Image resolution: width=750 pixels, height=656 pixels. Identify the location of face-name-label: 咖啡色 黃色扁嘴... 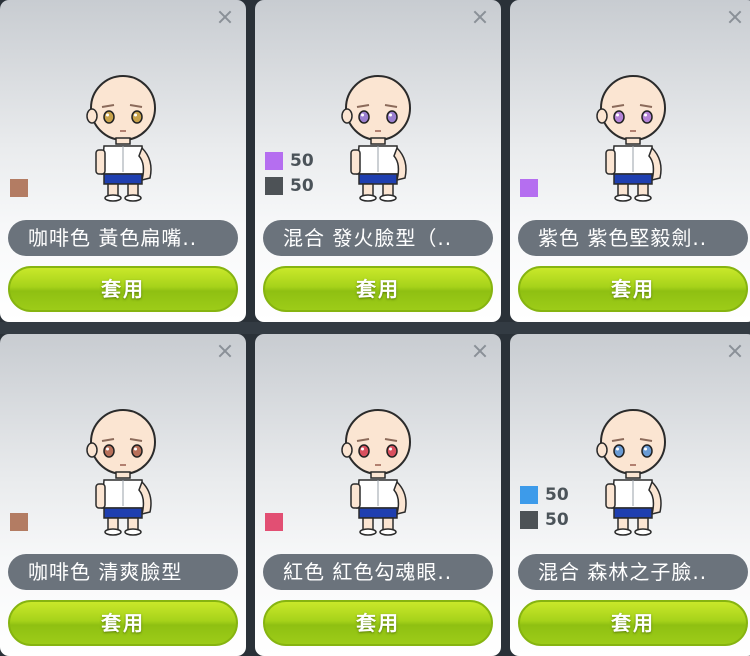
(123, 238).